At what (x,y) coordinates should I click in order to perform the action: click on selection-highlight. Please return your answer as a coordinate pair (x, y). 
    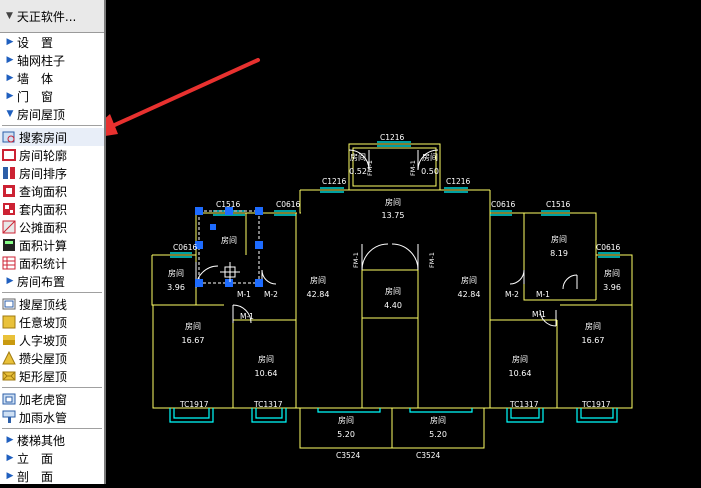
    Looking at the image, I should click on (229, 247).